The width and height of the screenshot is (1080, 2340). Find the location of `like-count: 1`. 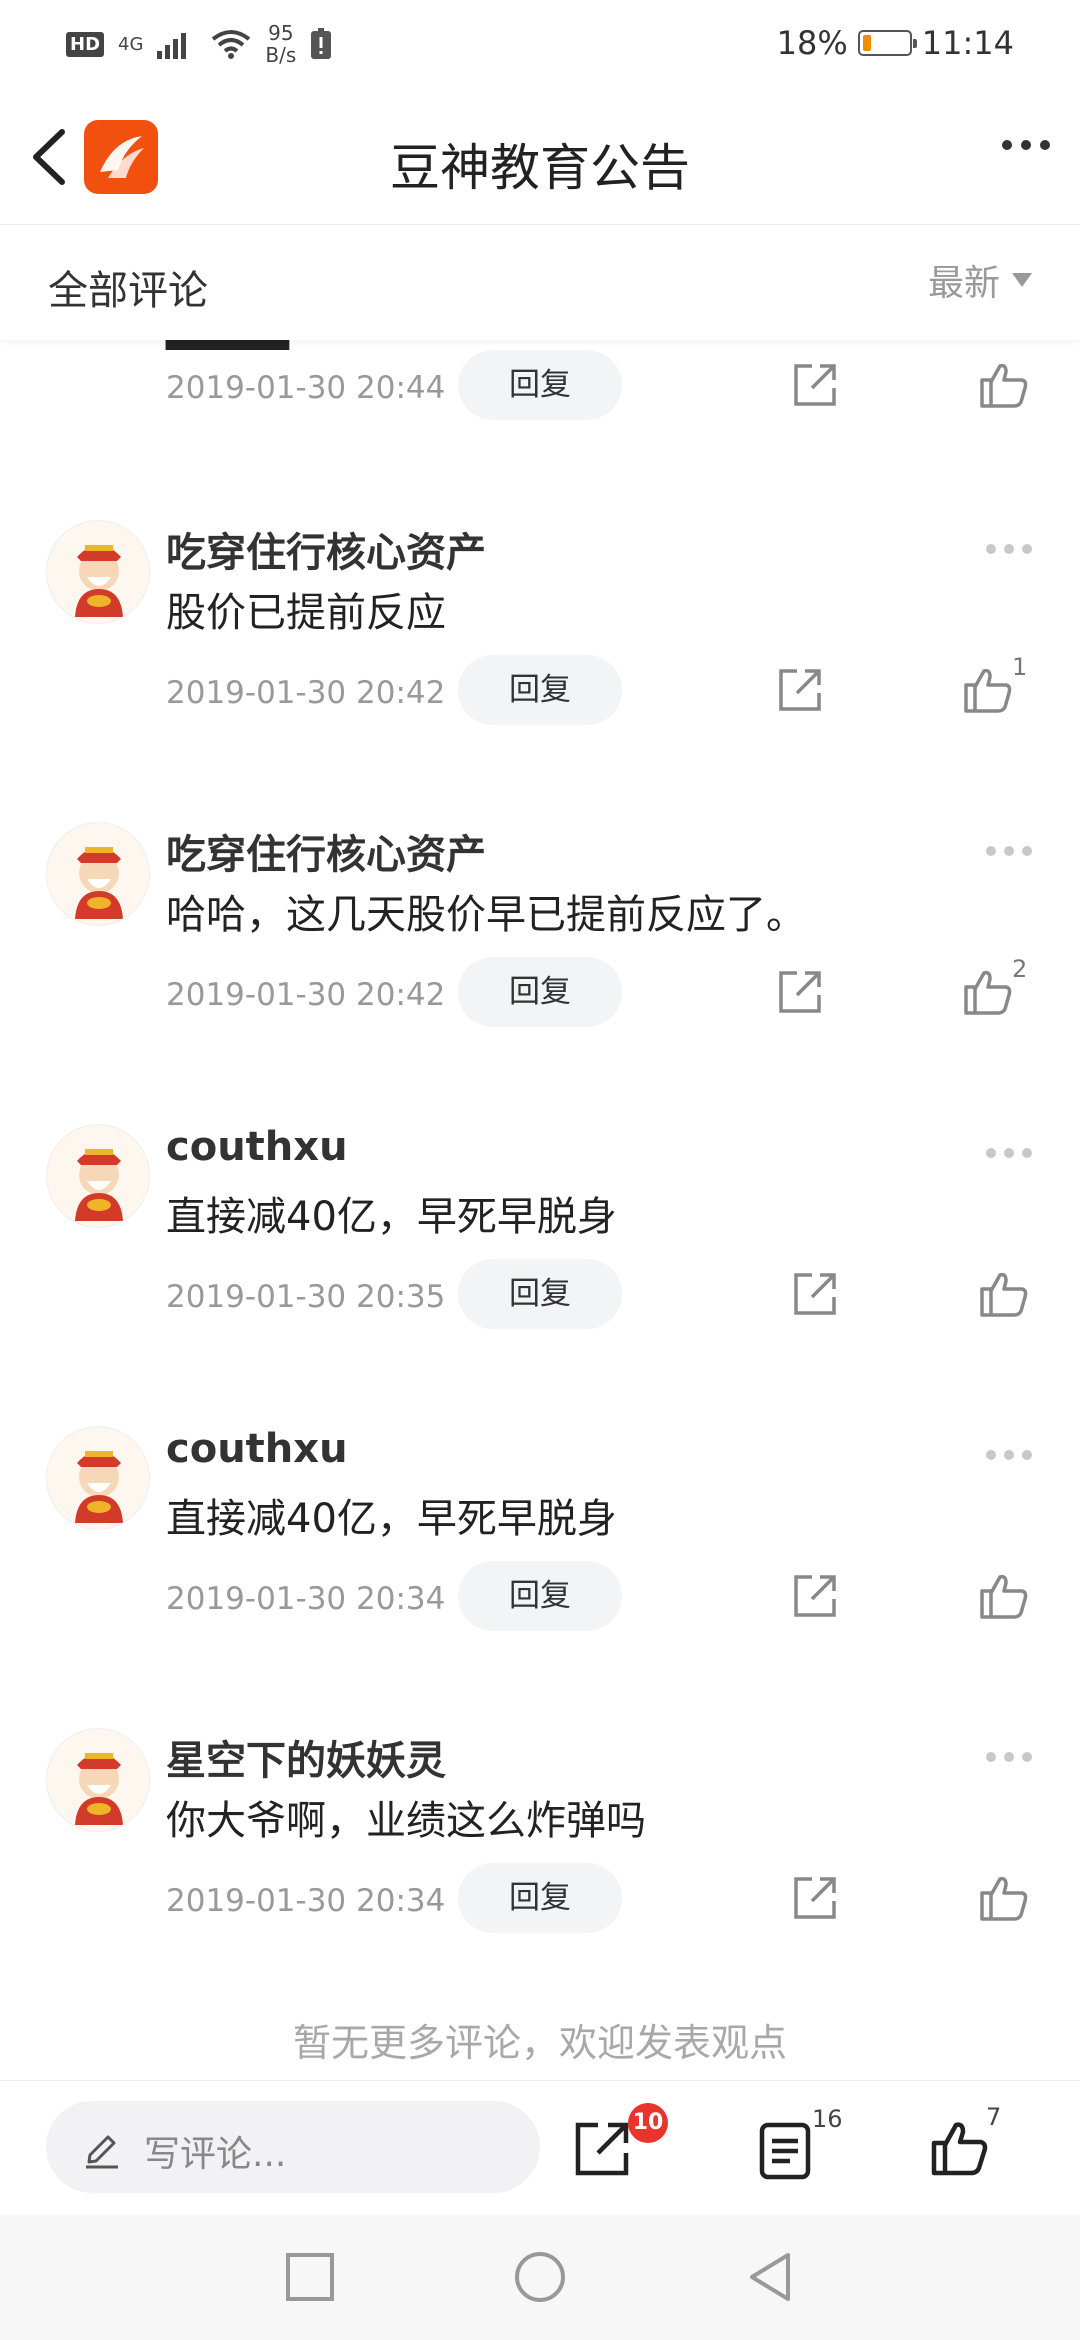

like-count: 1 is located at coordinates (1020, 667).